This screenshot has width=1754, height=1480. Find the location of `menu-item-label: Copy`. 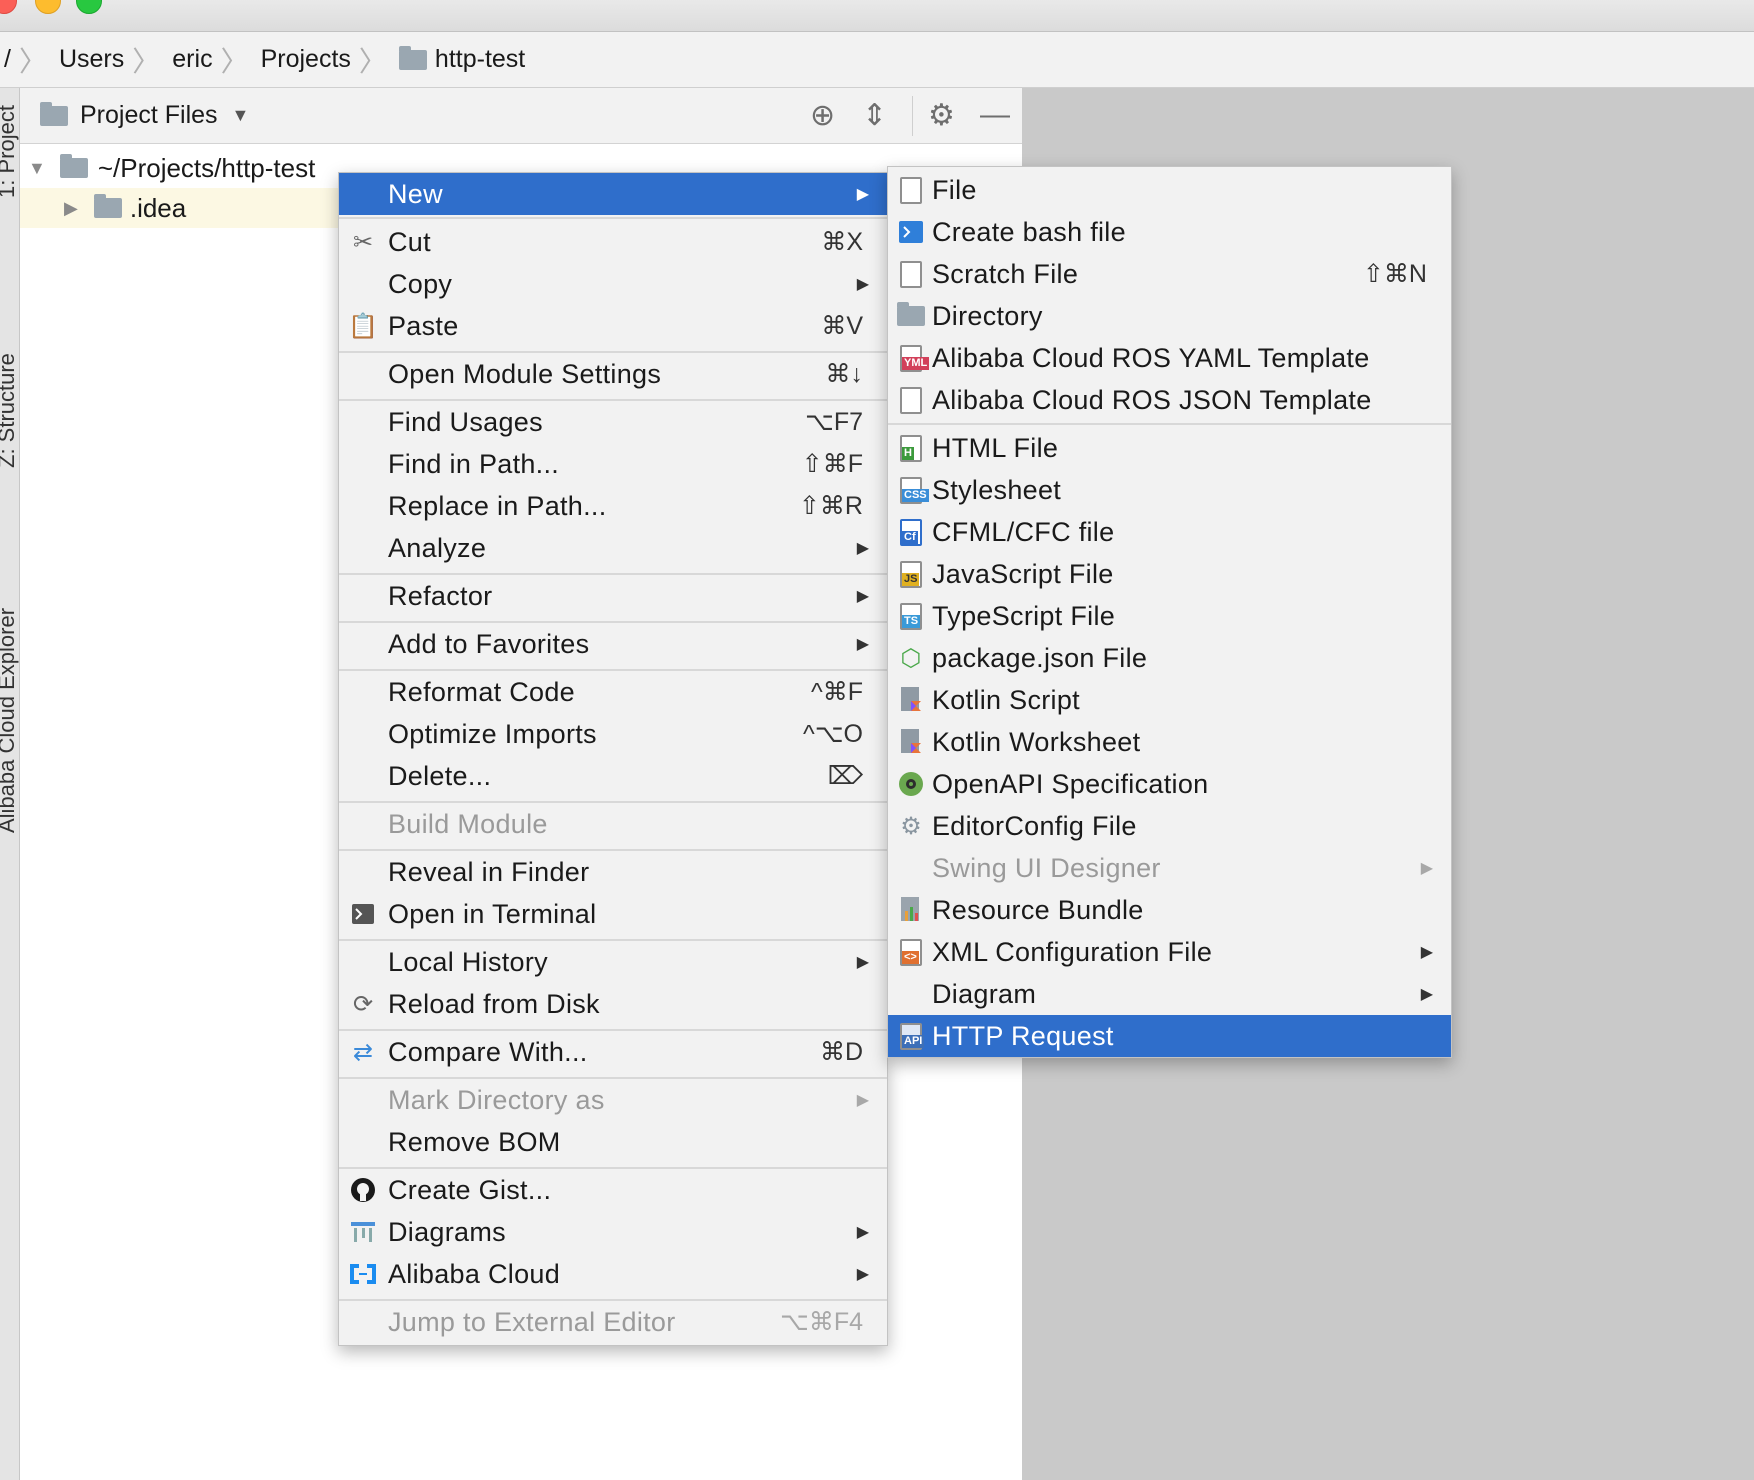

menu-item-label: Copy is located at coordinates (420, 283).